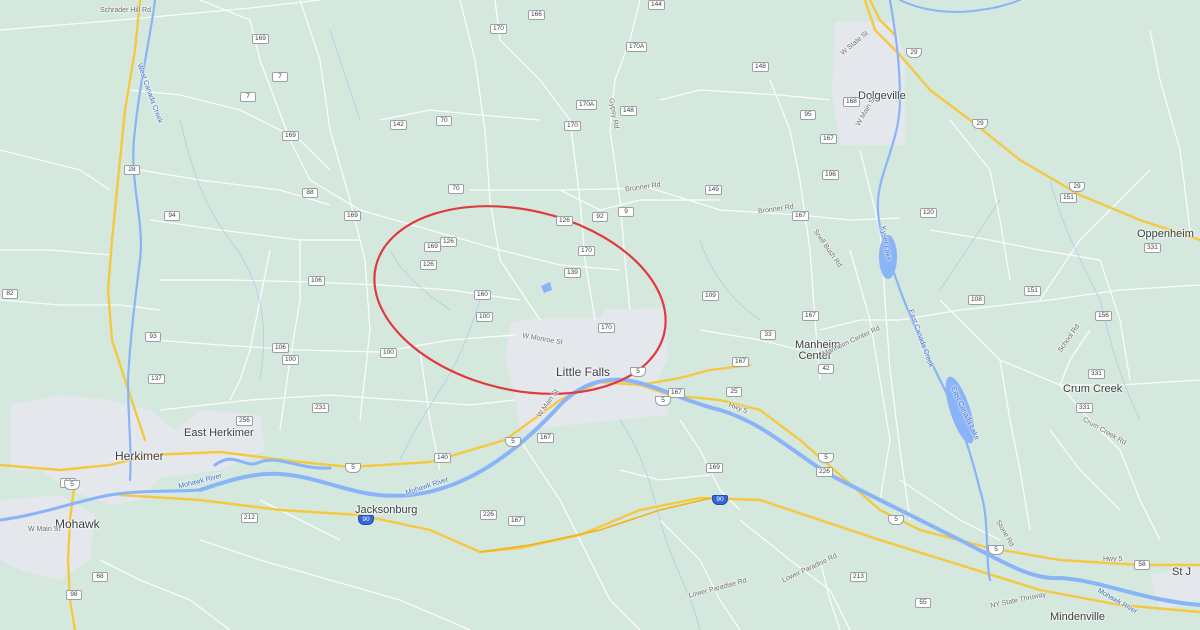 Image resolution: width=1200 pixels, height=630 pixels. What do you see at coordinates (1165, 234) in the screenshot?
I see `place-oppenheim: Oppenheim` at bounding box center [1165, 234].